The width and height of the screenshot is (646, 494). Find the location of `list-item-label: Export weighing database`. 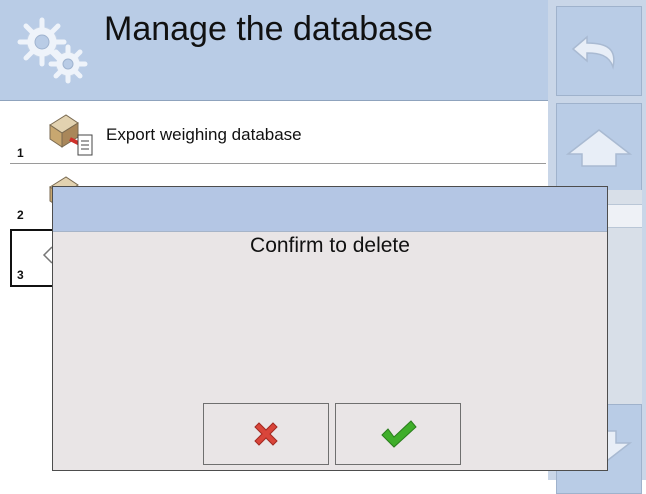

list-item-label: Export weighing database is located at coordinates (204, 134).